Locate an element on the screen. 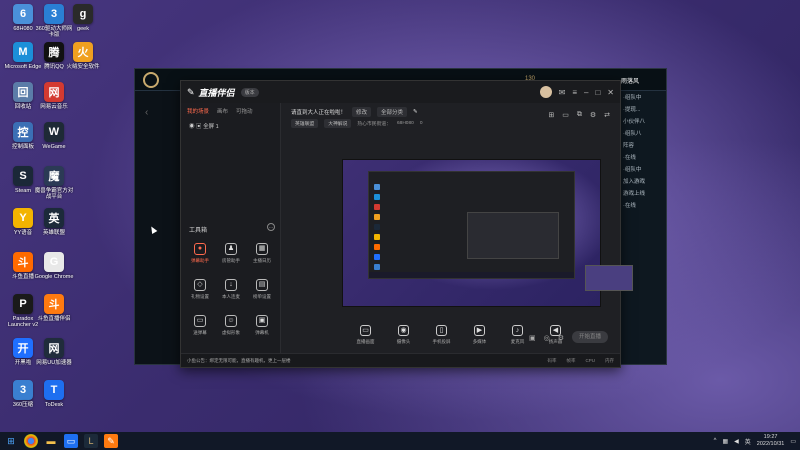  friend-list-item: 游戏上线 is located at coordinates (642, 193).